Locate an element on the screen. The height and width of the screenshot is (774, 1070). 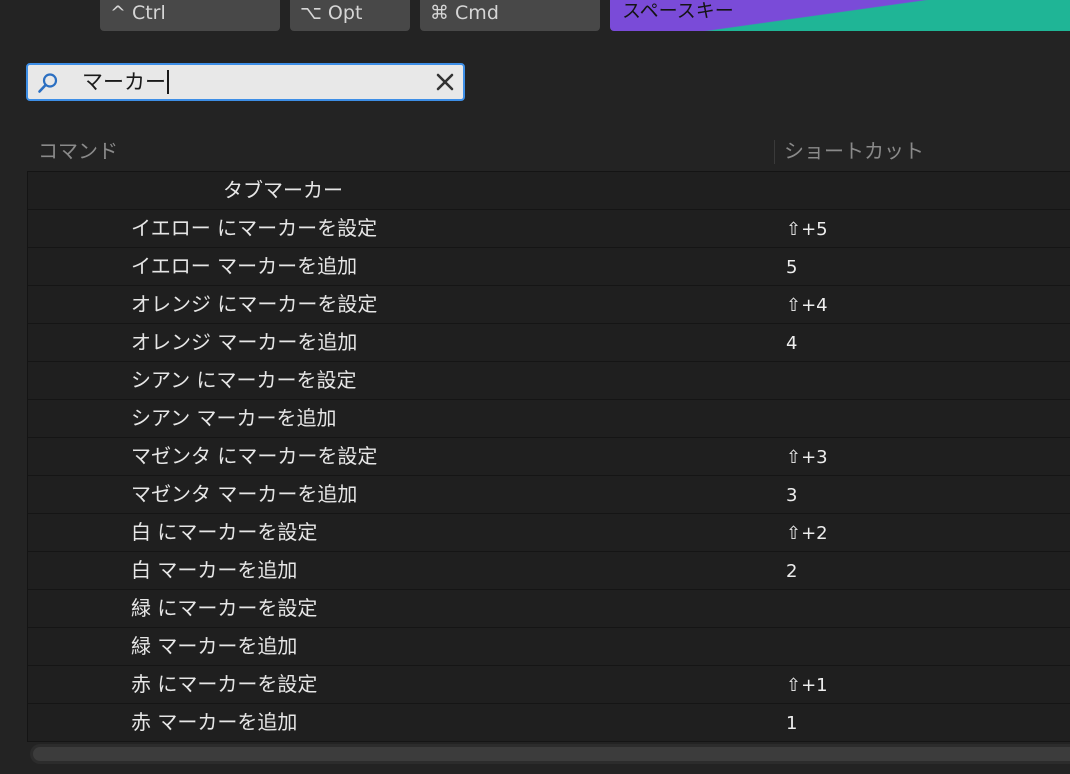
space-key-label: スペースキー is located at coordinates (678, 11).